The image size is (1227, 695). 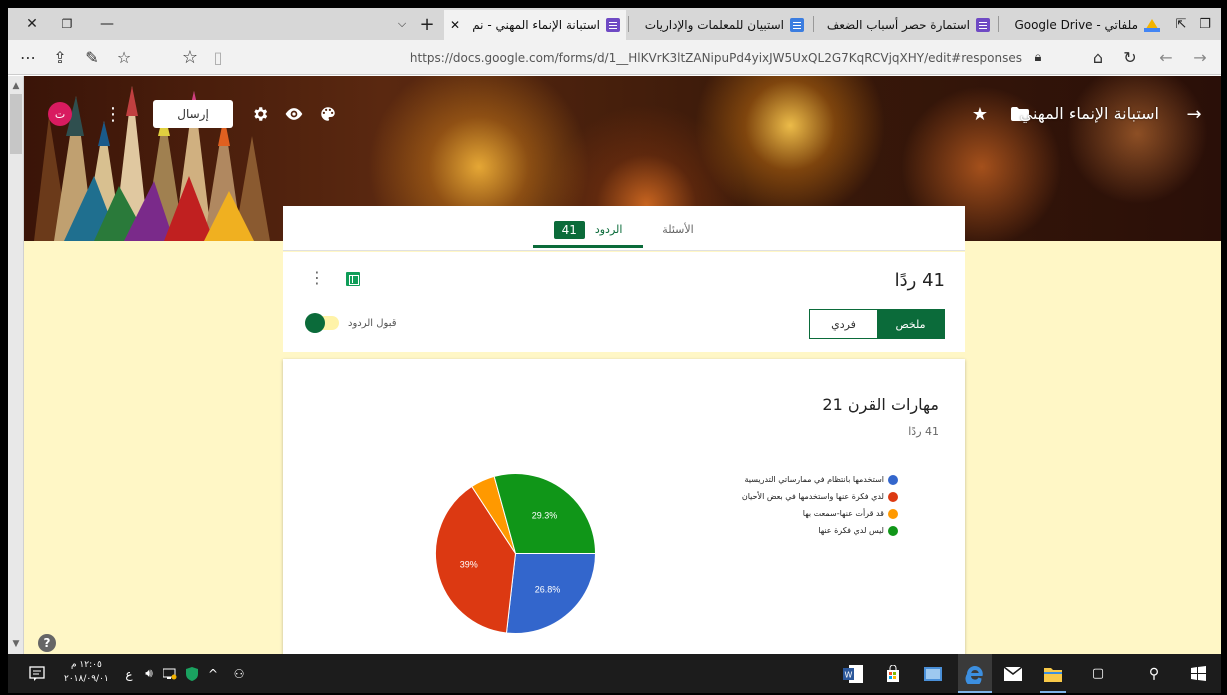 I want to click on photos-app-icon, so click(x=933, y=673).